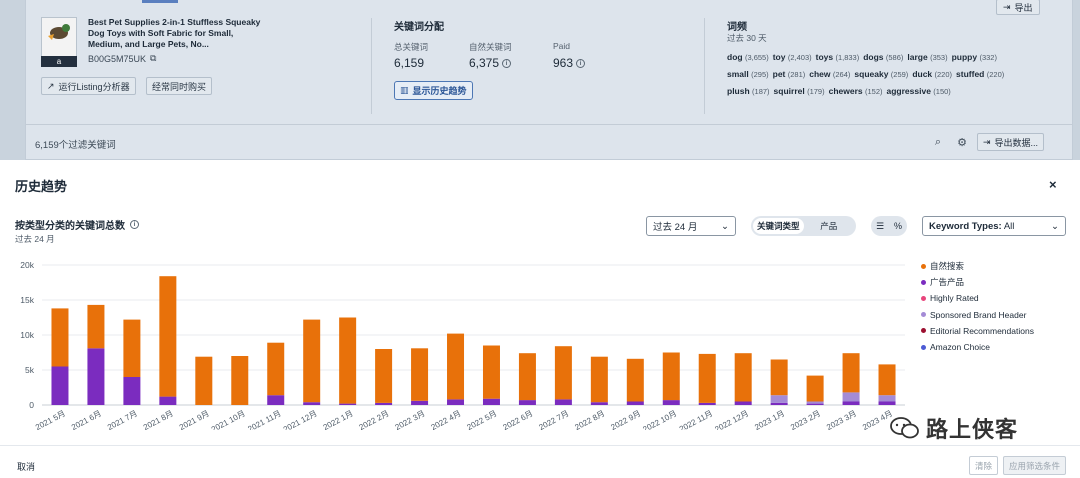 The height and width of the screenshot is (478, 1080). I want to click on word-frequency-word: squeaky, so click(872, 74).